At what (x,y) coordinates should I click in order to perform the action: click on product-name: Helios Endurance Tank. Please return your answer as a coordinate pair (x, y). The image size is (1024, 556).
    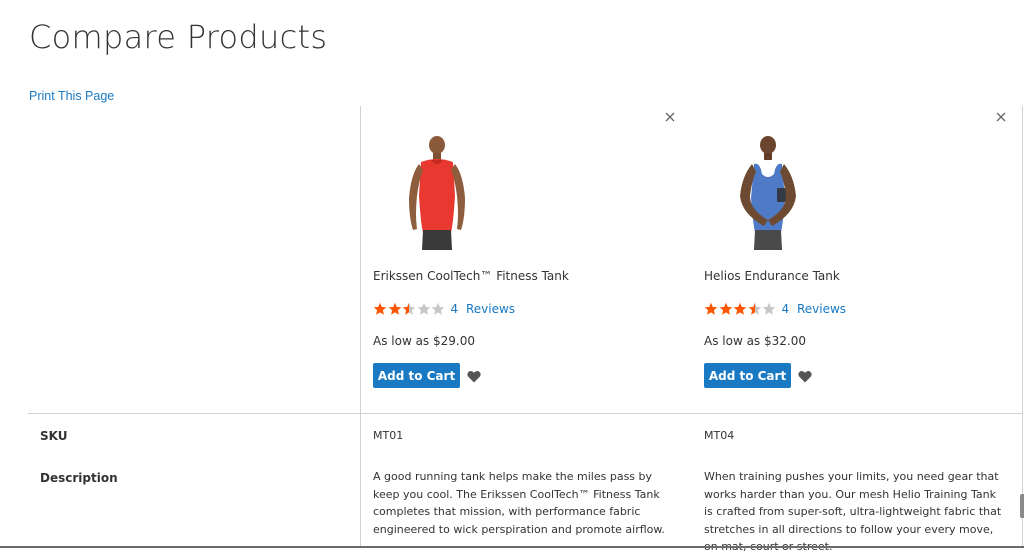
    Looking at the image, I should click on (772, 276).